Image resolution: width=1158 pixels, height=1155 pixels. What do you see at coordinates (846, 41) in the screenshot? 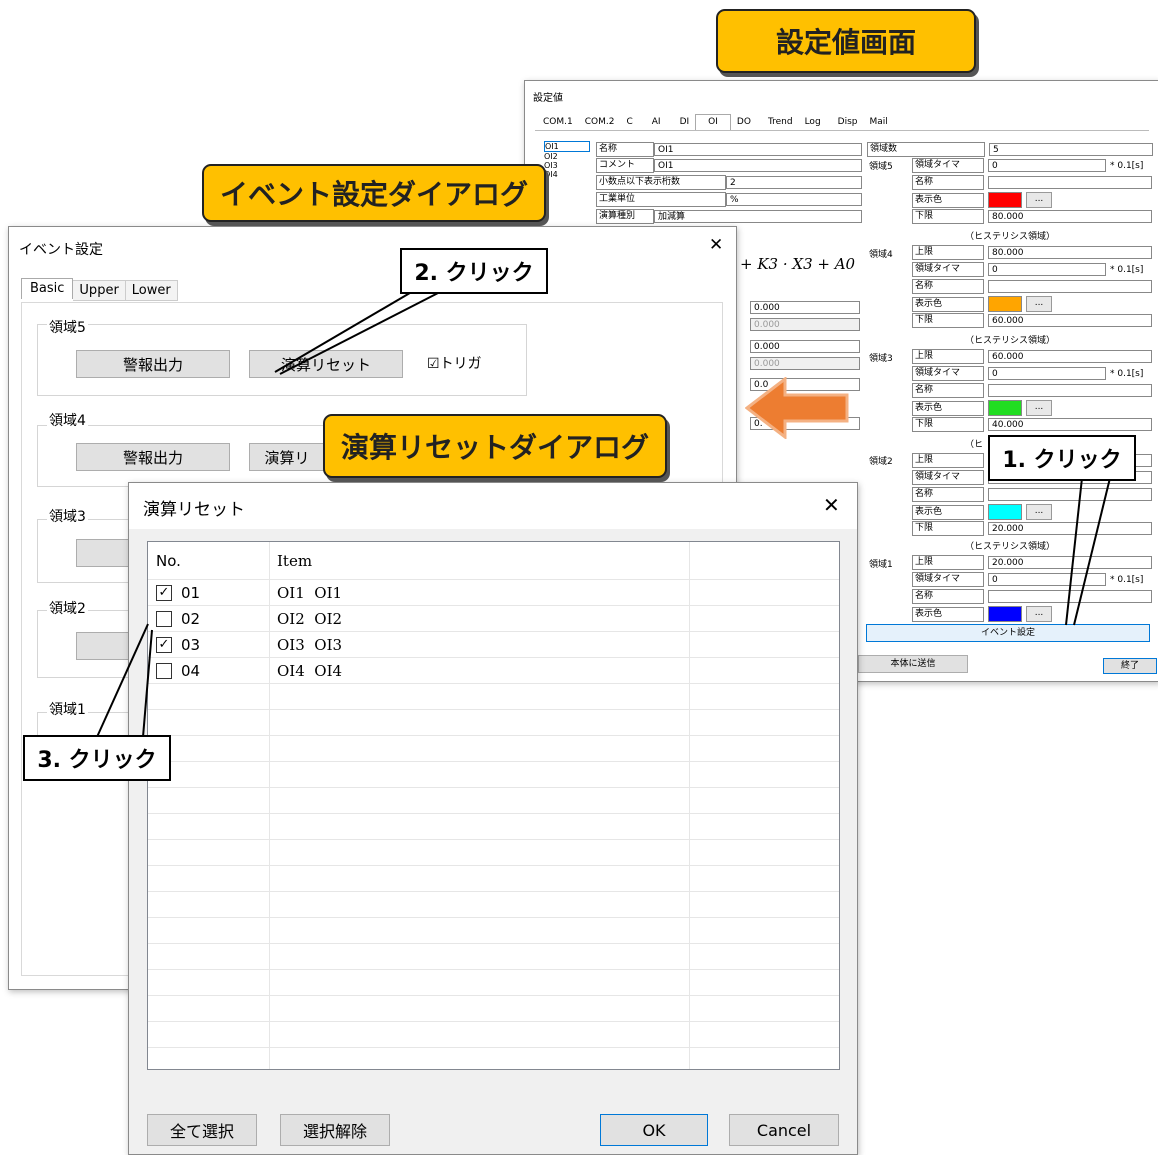
I see `settings-screen-callout: 設定値画面` at bounding box center [846, 41].